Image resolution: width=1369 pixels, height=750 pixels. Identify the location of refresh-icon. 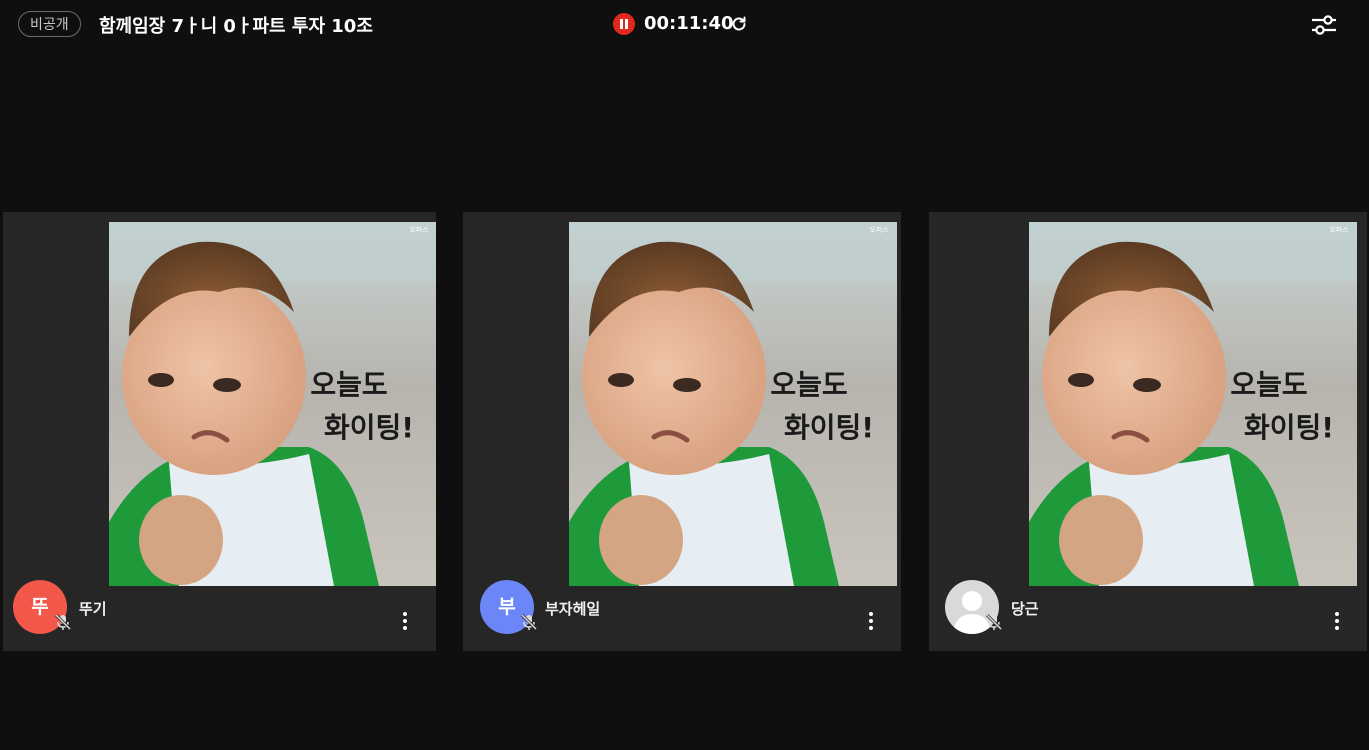
(739, 24).